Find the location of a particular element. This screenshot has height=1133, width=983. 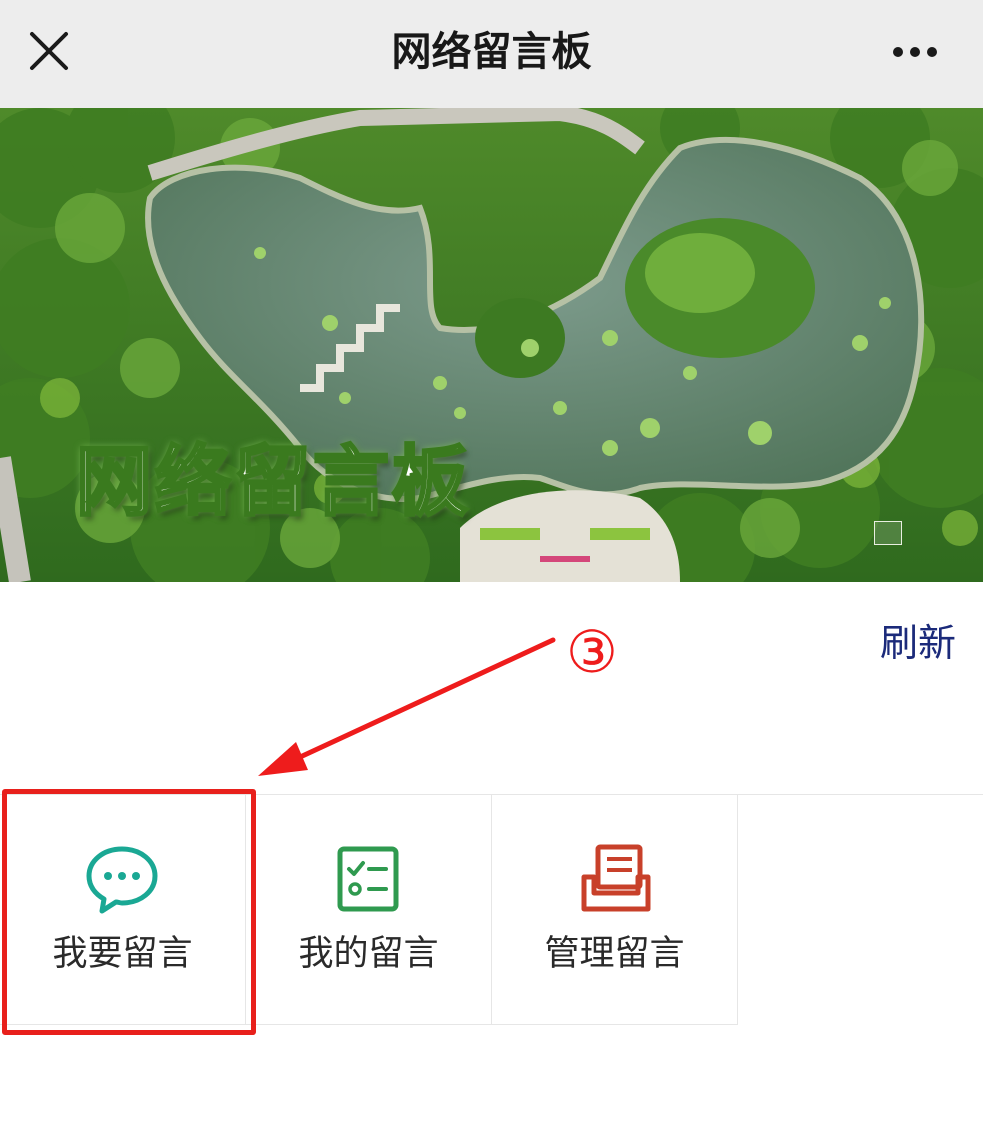

seal-stamp-icon is located at coordinates (888, 533).